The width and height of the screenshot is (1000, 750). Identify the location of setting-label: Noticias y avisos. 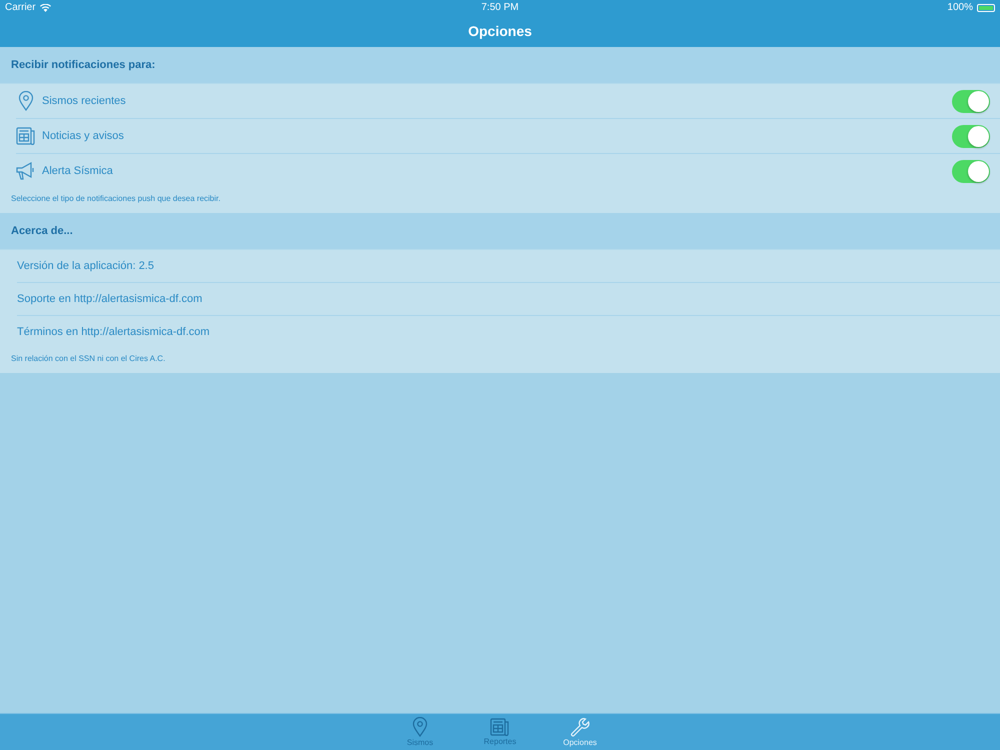
(83, 136).